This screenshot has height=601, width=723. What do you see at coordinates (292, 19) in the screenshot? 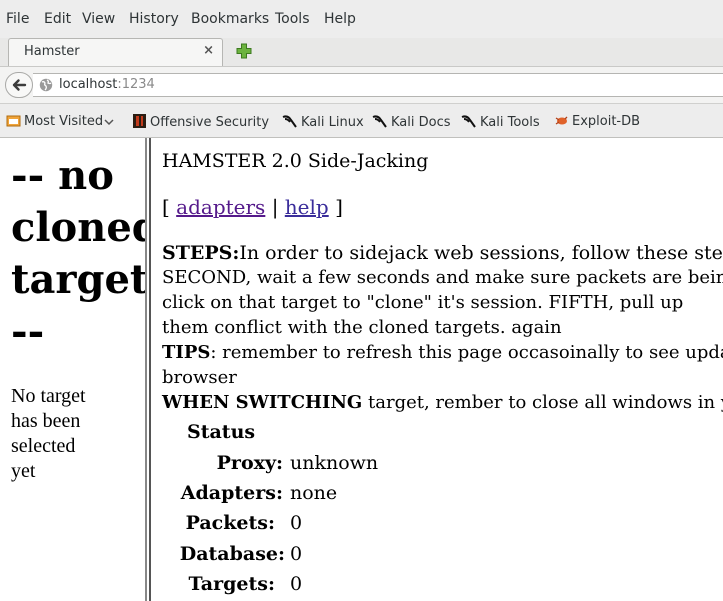
I see `menu-tools: Tools` at bounding box center [292, 19].